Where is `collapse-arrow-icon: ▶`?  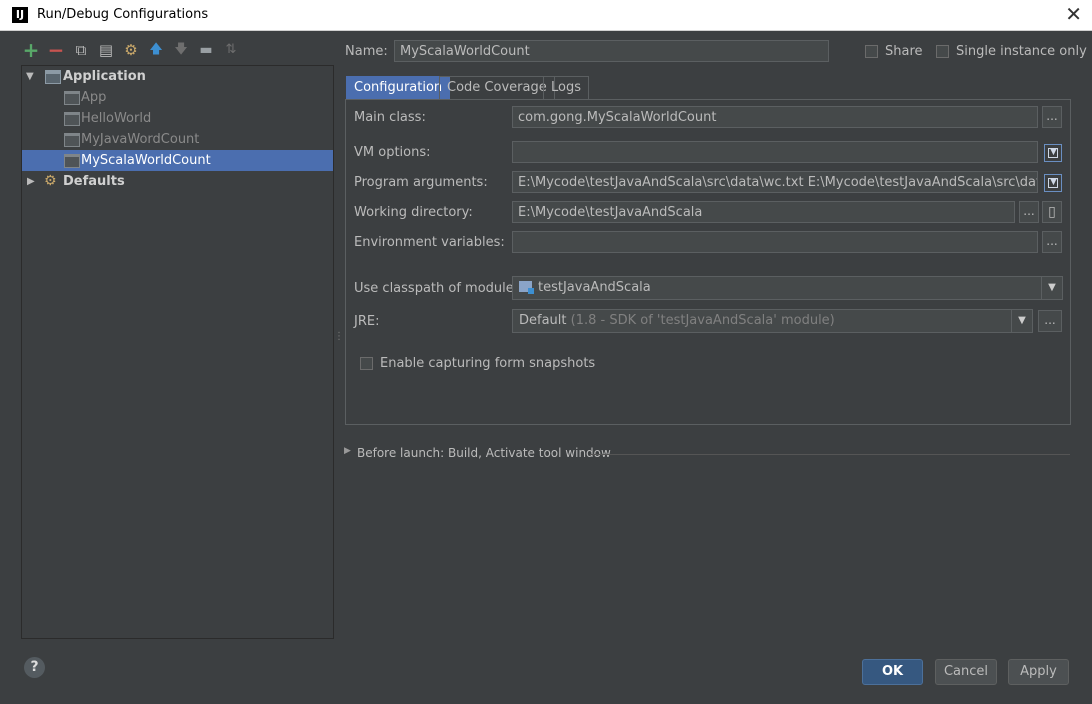 collapse-arrow-icon: ▶ is located at coordinates (31, 181).